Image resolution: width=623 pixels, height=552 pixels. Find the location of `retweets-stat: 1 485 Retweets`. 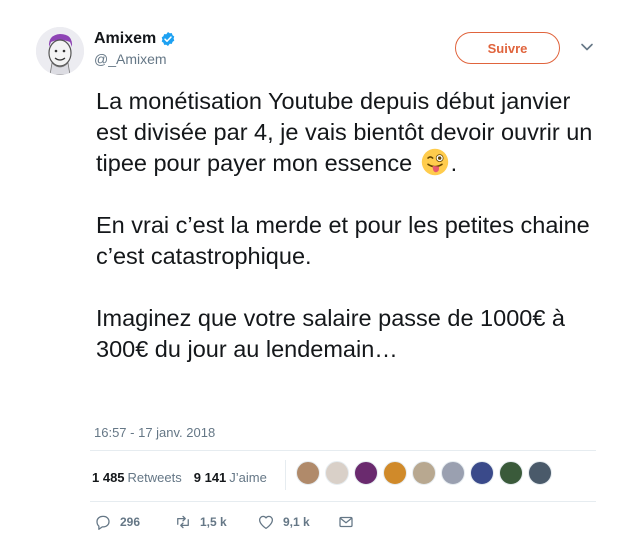

retweets-stat: 1 485 Retweets is located at coordinates (137, 477).